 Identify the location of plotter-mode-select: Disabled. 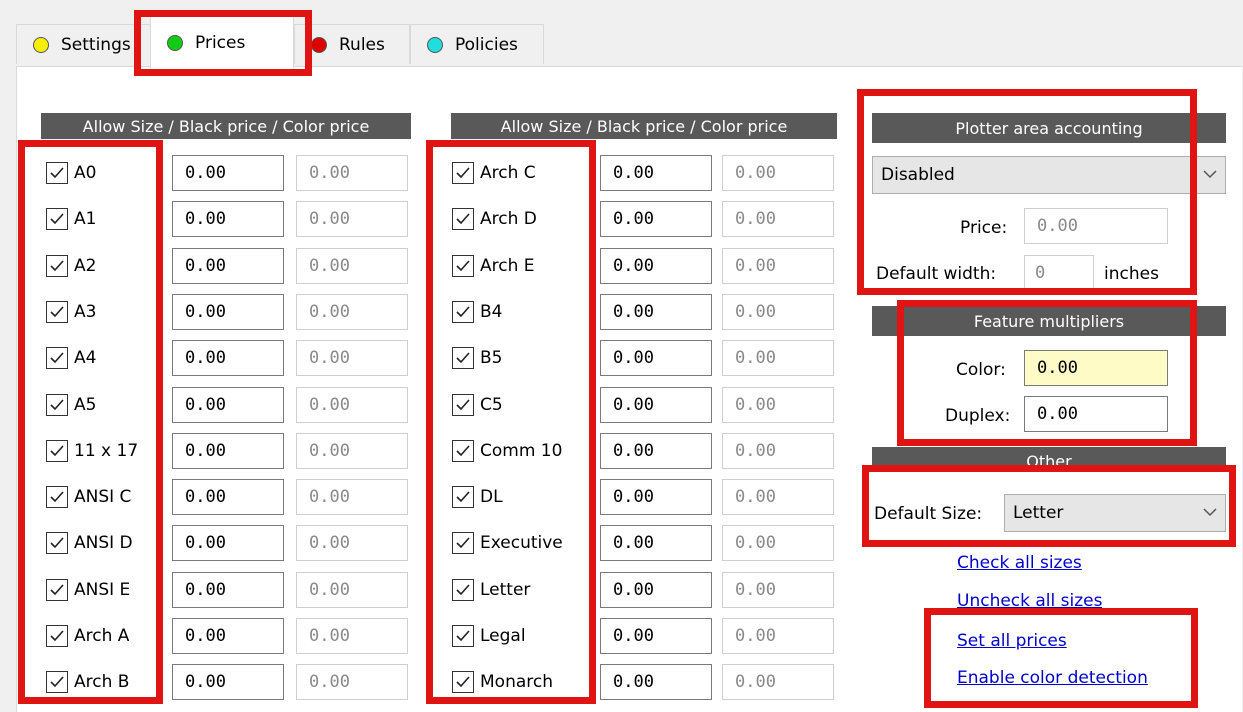
(1049, 175).